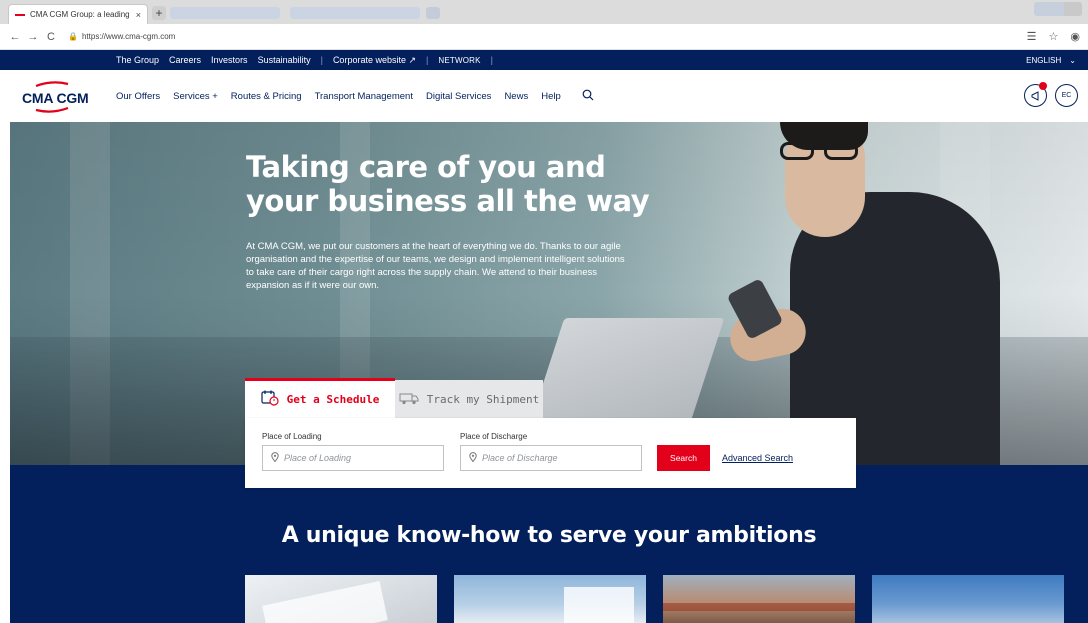  I want to click on browser-tab-active: CMA CGM Group: a leading worl ×, so click(78, 14).